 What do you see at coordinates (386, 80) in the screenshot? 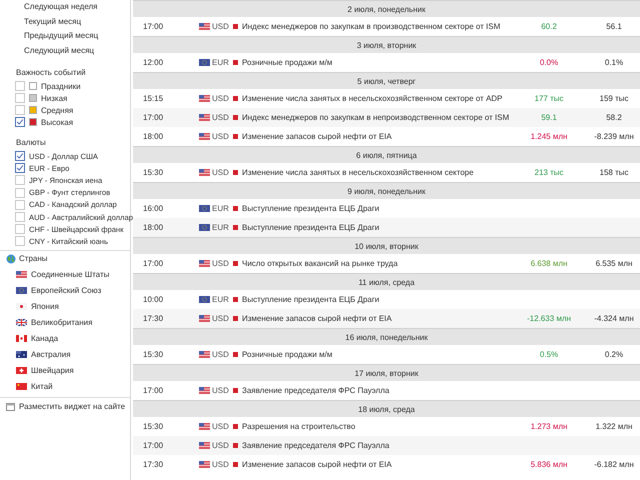
I see `date-header: 5 июля, четверг` at bounding box center [386, 80].